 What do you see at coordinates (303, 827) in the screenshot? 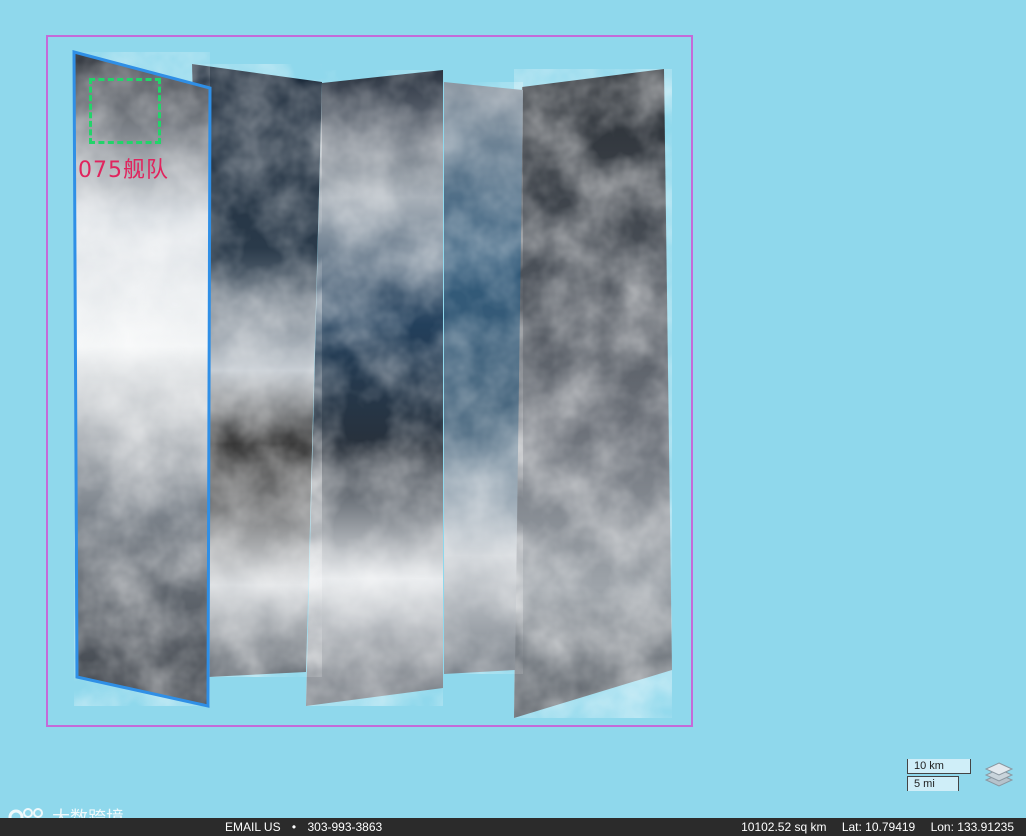
I see `footer-contact: EMAIL US • 303-993-3863` at bounding box center [303, 827].